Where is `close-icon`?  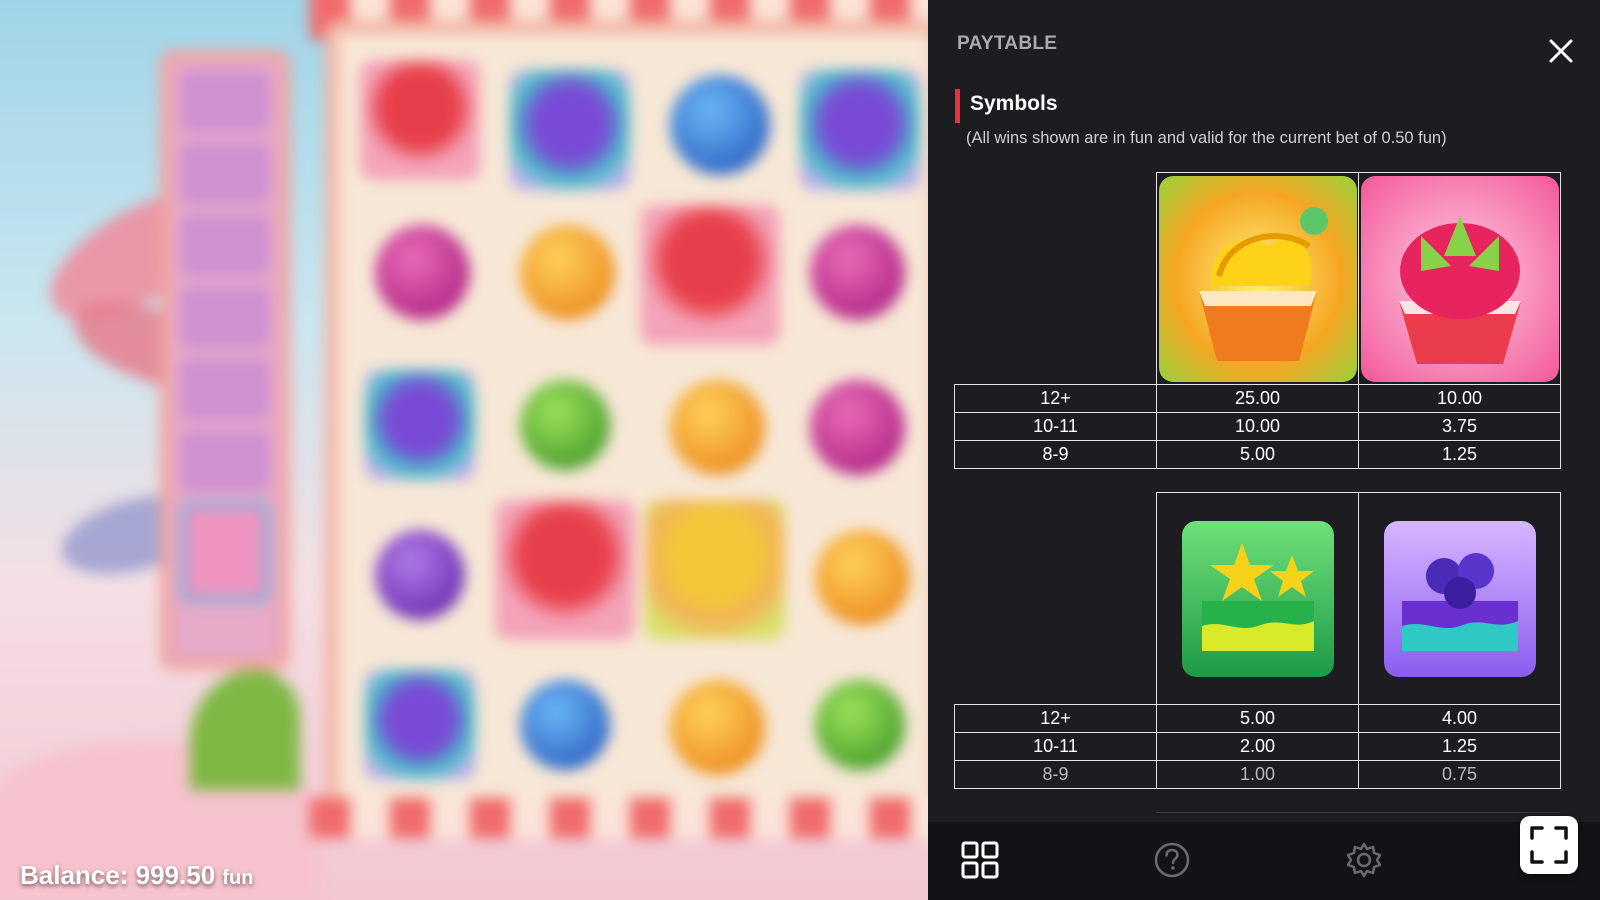 close-icon is located at coordinates (1561, 51).